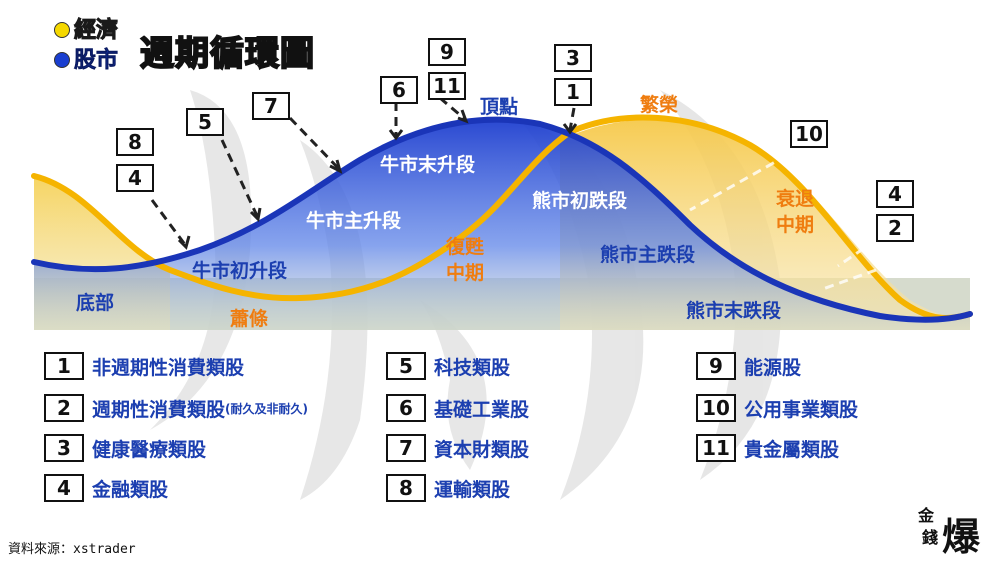  Describe the element at coordinates (659, 105) in the screenshot. I see `phase-boom: 繁榮` at that location.